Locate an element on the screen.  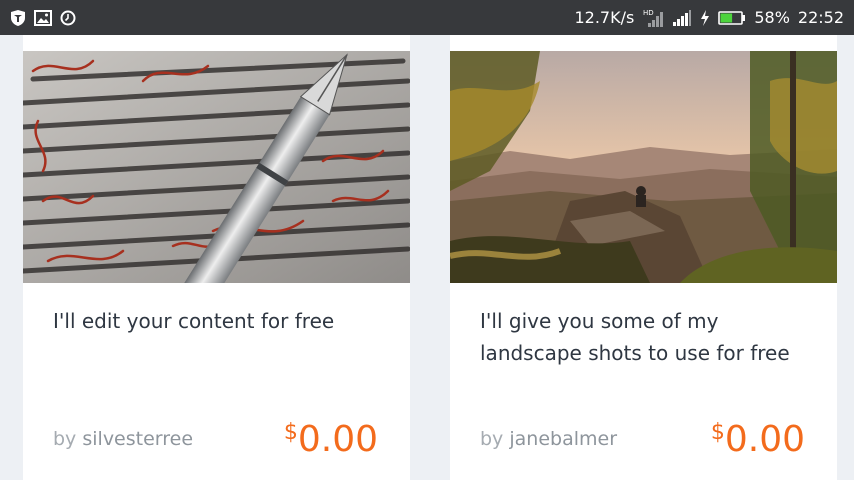
image-notification-icon is located at coordinates (43, 17).